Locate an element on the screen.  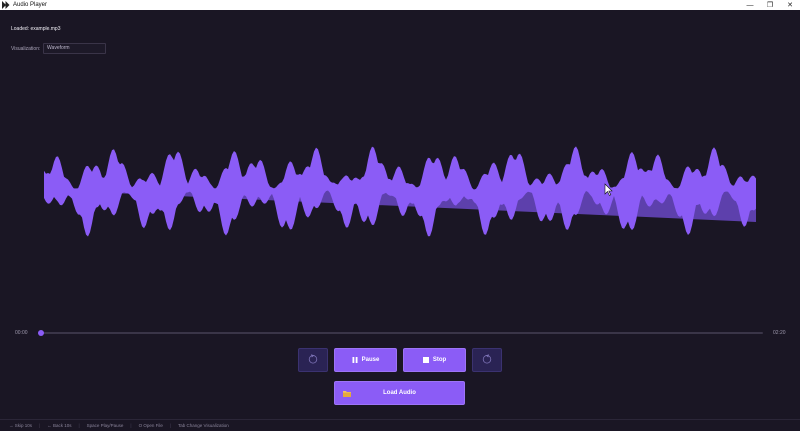
shortcut-hint: → Skip 10s is located at coordinates (21, 425).